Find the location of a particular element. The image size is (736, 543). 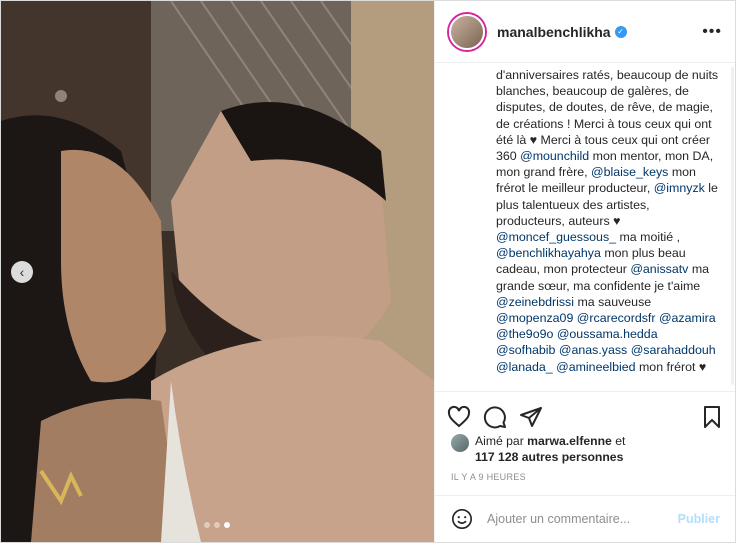

bookmark-icon is located at coordinates (712, 417).